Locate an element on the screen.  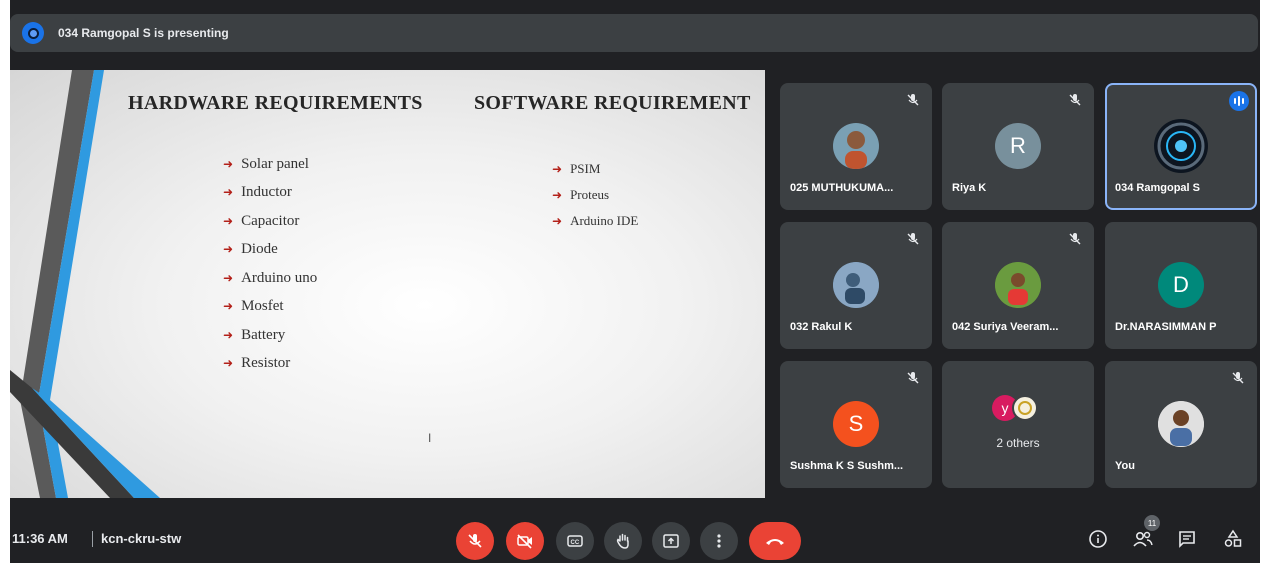
list-item: ➜ Resistor is located at coordinates (257, 363).